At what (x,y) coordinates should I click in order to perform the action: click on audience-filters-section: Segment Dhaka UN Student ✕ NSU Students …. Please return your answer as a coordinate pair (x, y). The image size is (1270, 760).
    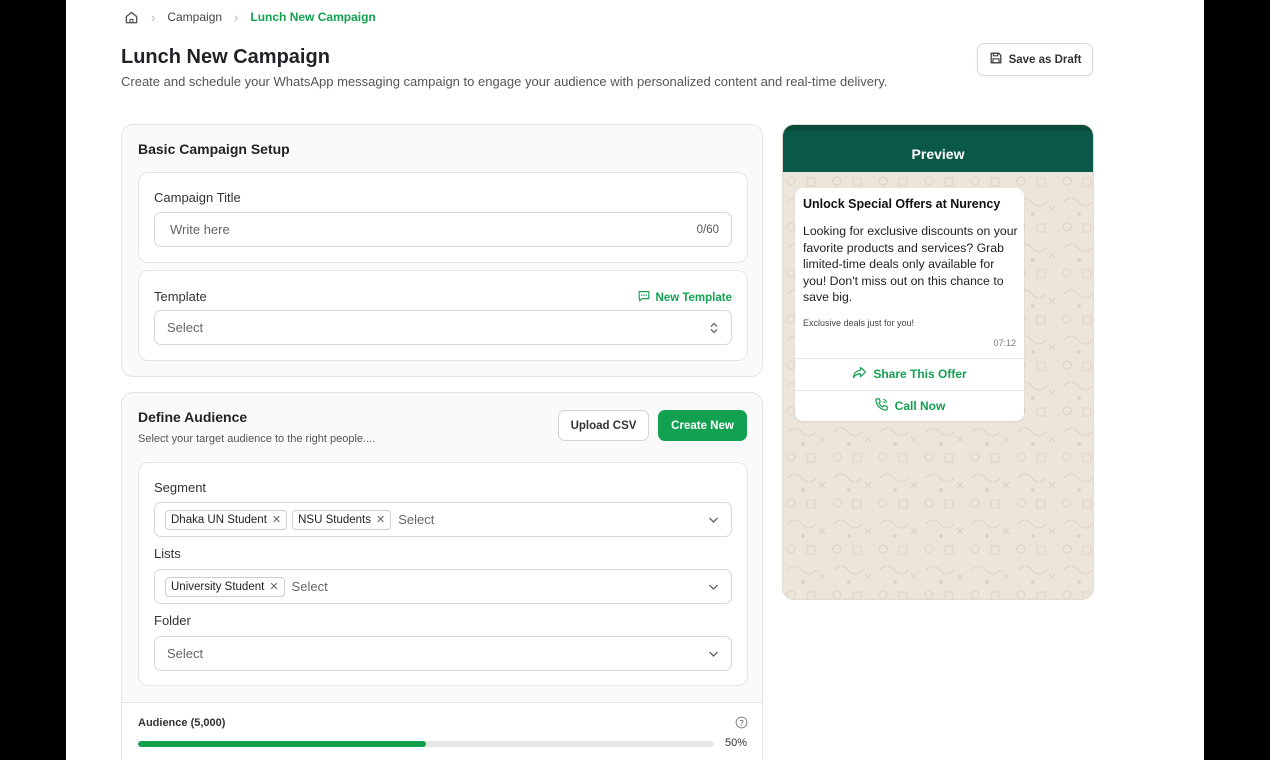
    Looking at the image, I should click on (443, 574).